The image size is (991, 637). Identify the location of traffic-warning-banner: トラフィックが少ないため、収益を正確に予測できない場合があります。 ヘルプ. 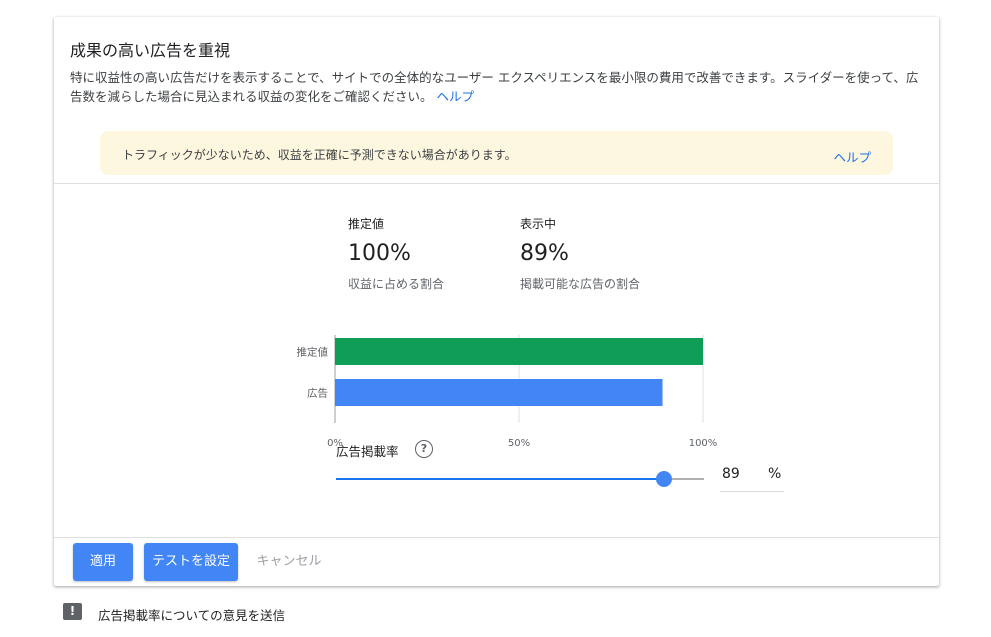
(496, 153).